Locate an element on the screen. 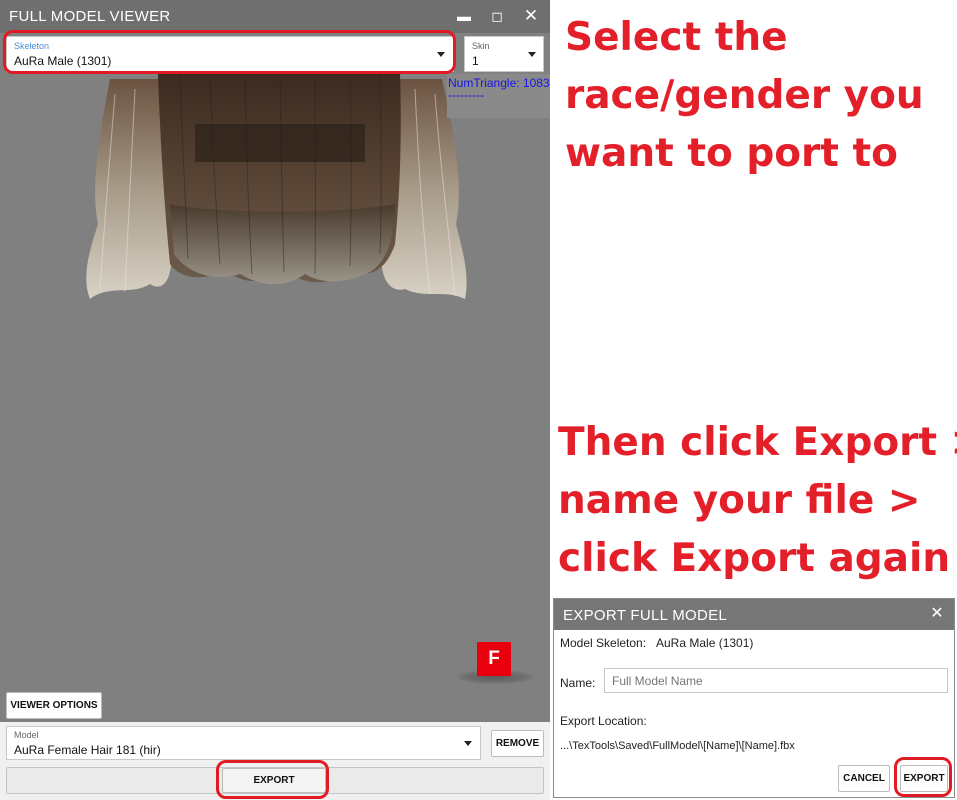  instruction-line: race/gender you is located at coordinates (744, 95).